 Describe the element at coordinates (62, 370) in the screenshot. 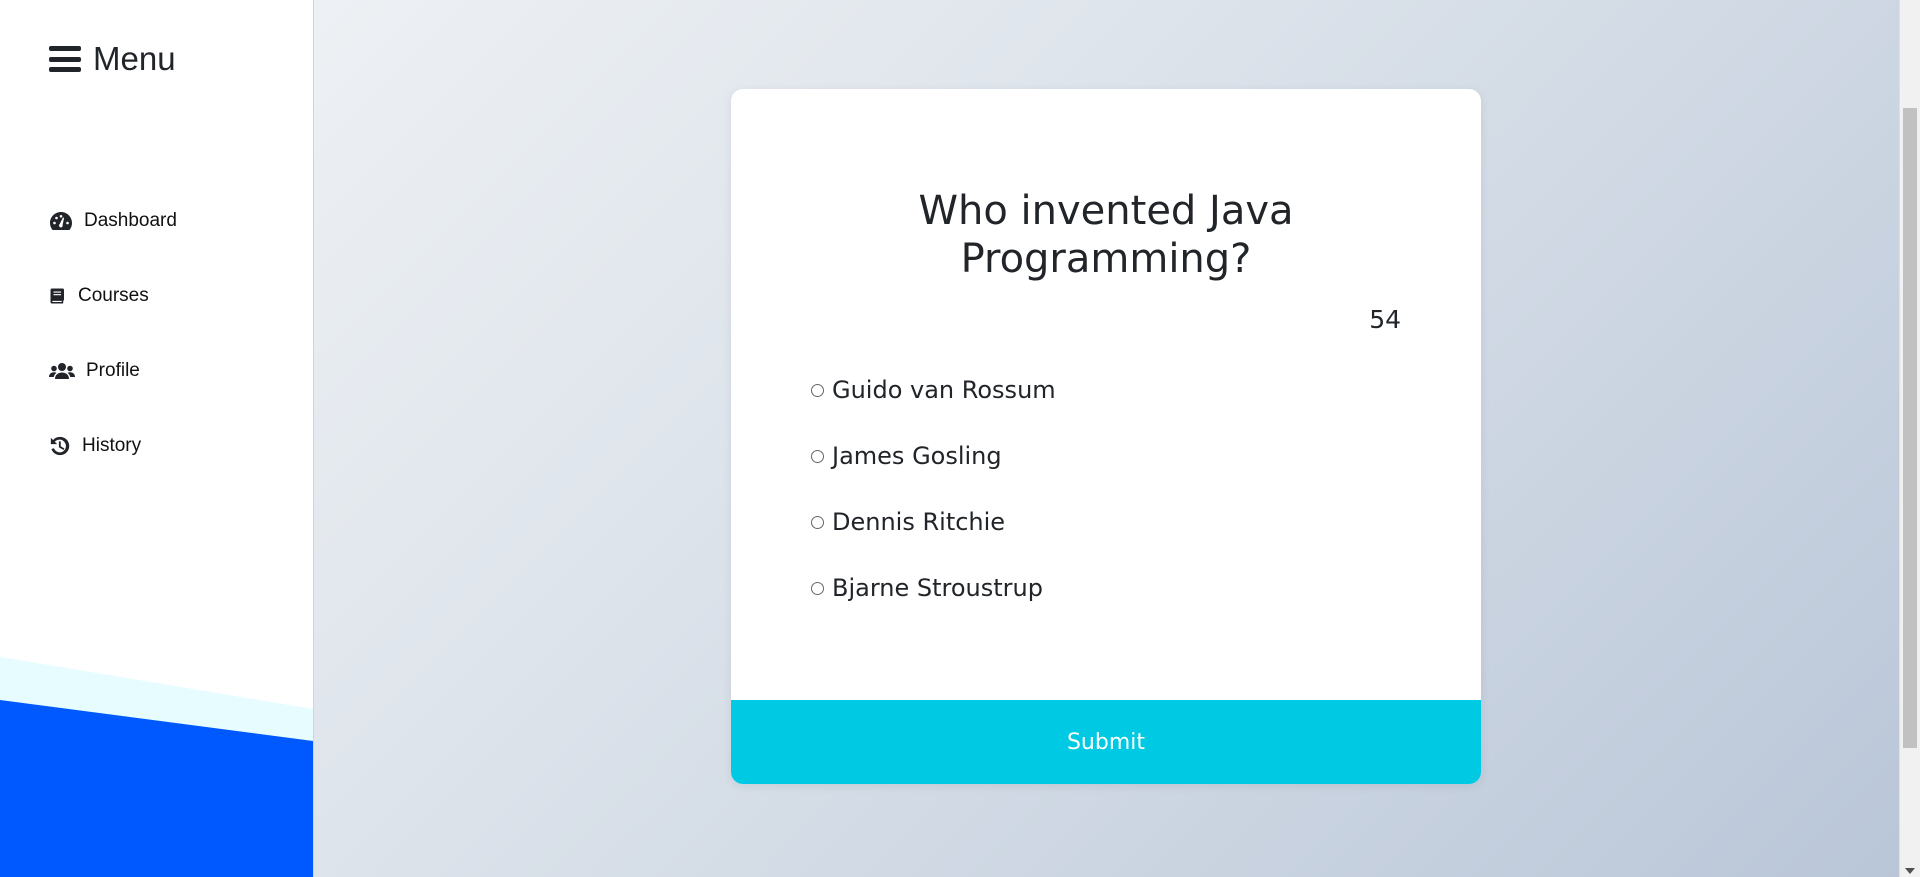

I see `users-icon` at that location.